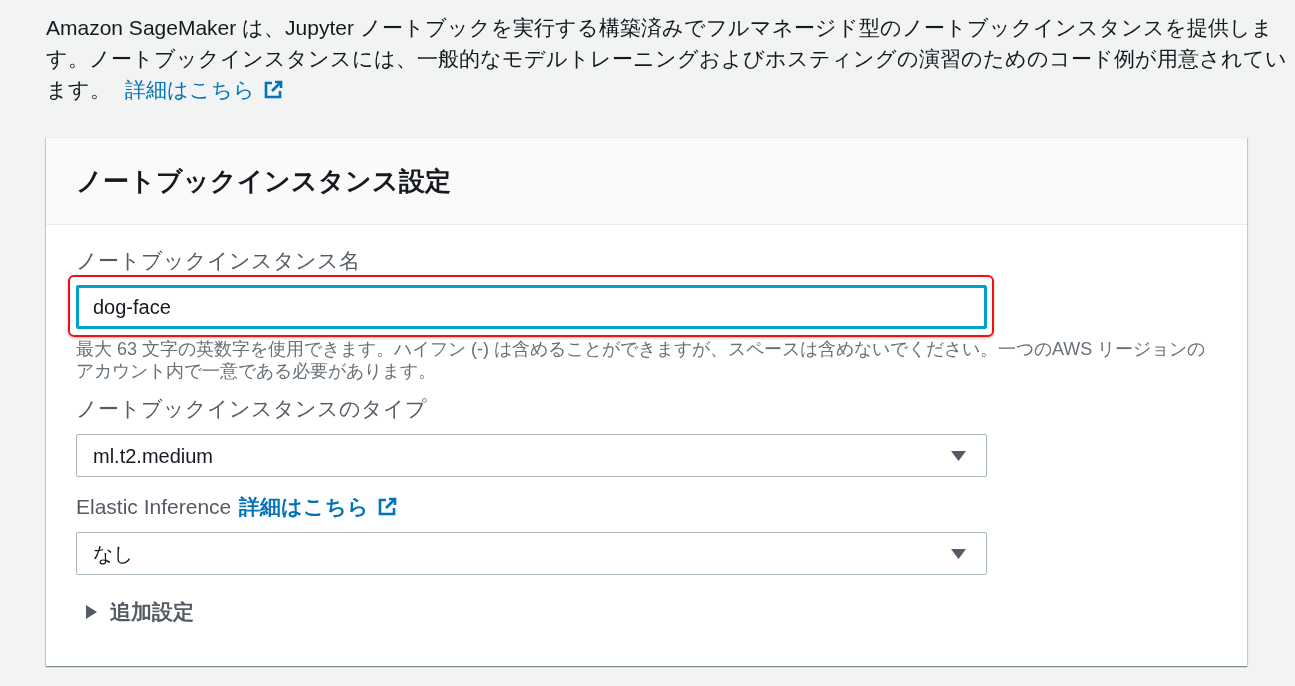 Image resolution: width=1295 pixels, height=686 pixels. Describe the element at coordinates (668, 58) in the screenshot. I see `intro-text: Amazon SageMaker は、Jupyter ノートブックを実行する構築済みでフルマネージド型のノートブックインスタンスを提供します。ノートブックインスタンスには、一般的なモデルトレーニングおよびホスティングの演習のためのコード例が用意されています。 詳細はこちら` at that location.